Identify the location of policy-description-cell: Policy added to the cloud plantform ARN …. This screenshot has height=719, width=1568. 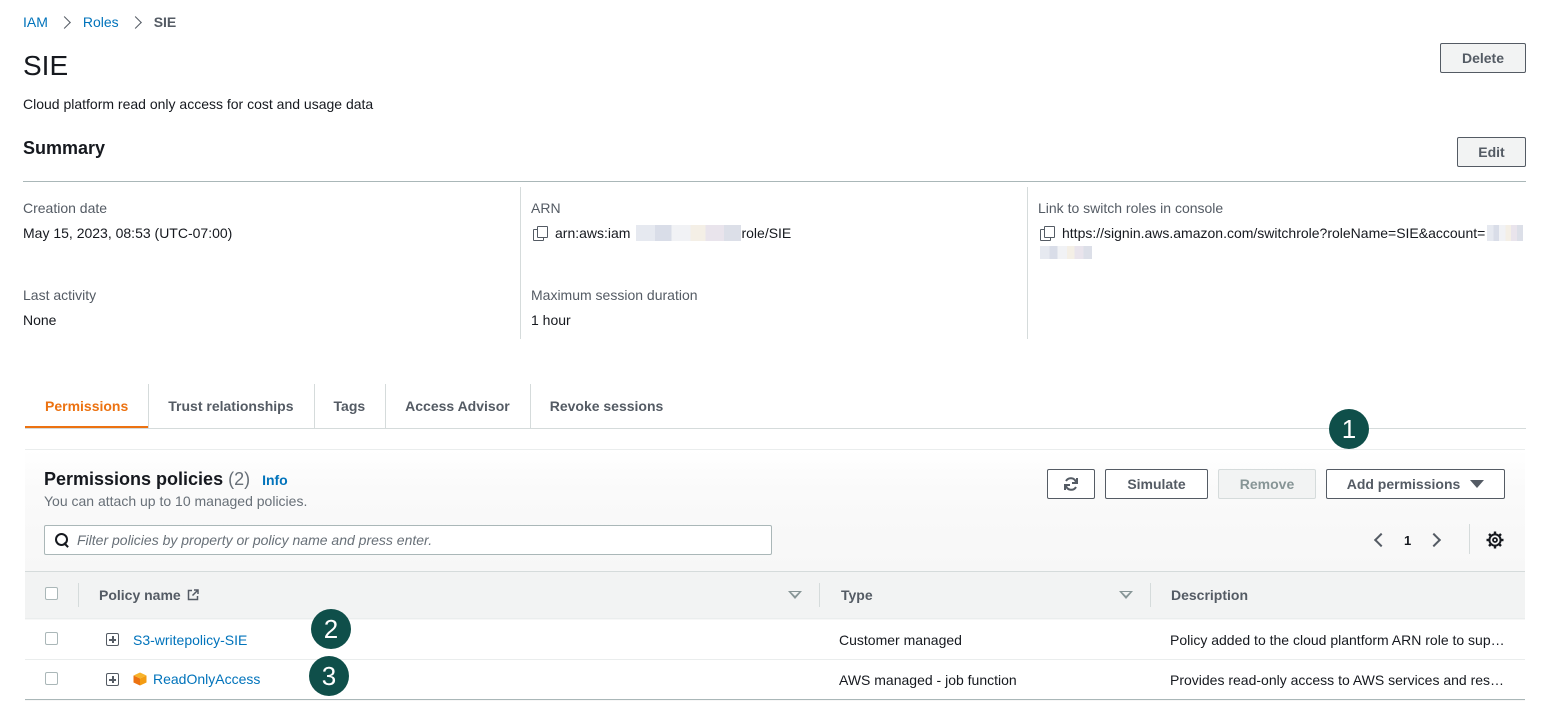
(1337, 640).